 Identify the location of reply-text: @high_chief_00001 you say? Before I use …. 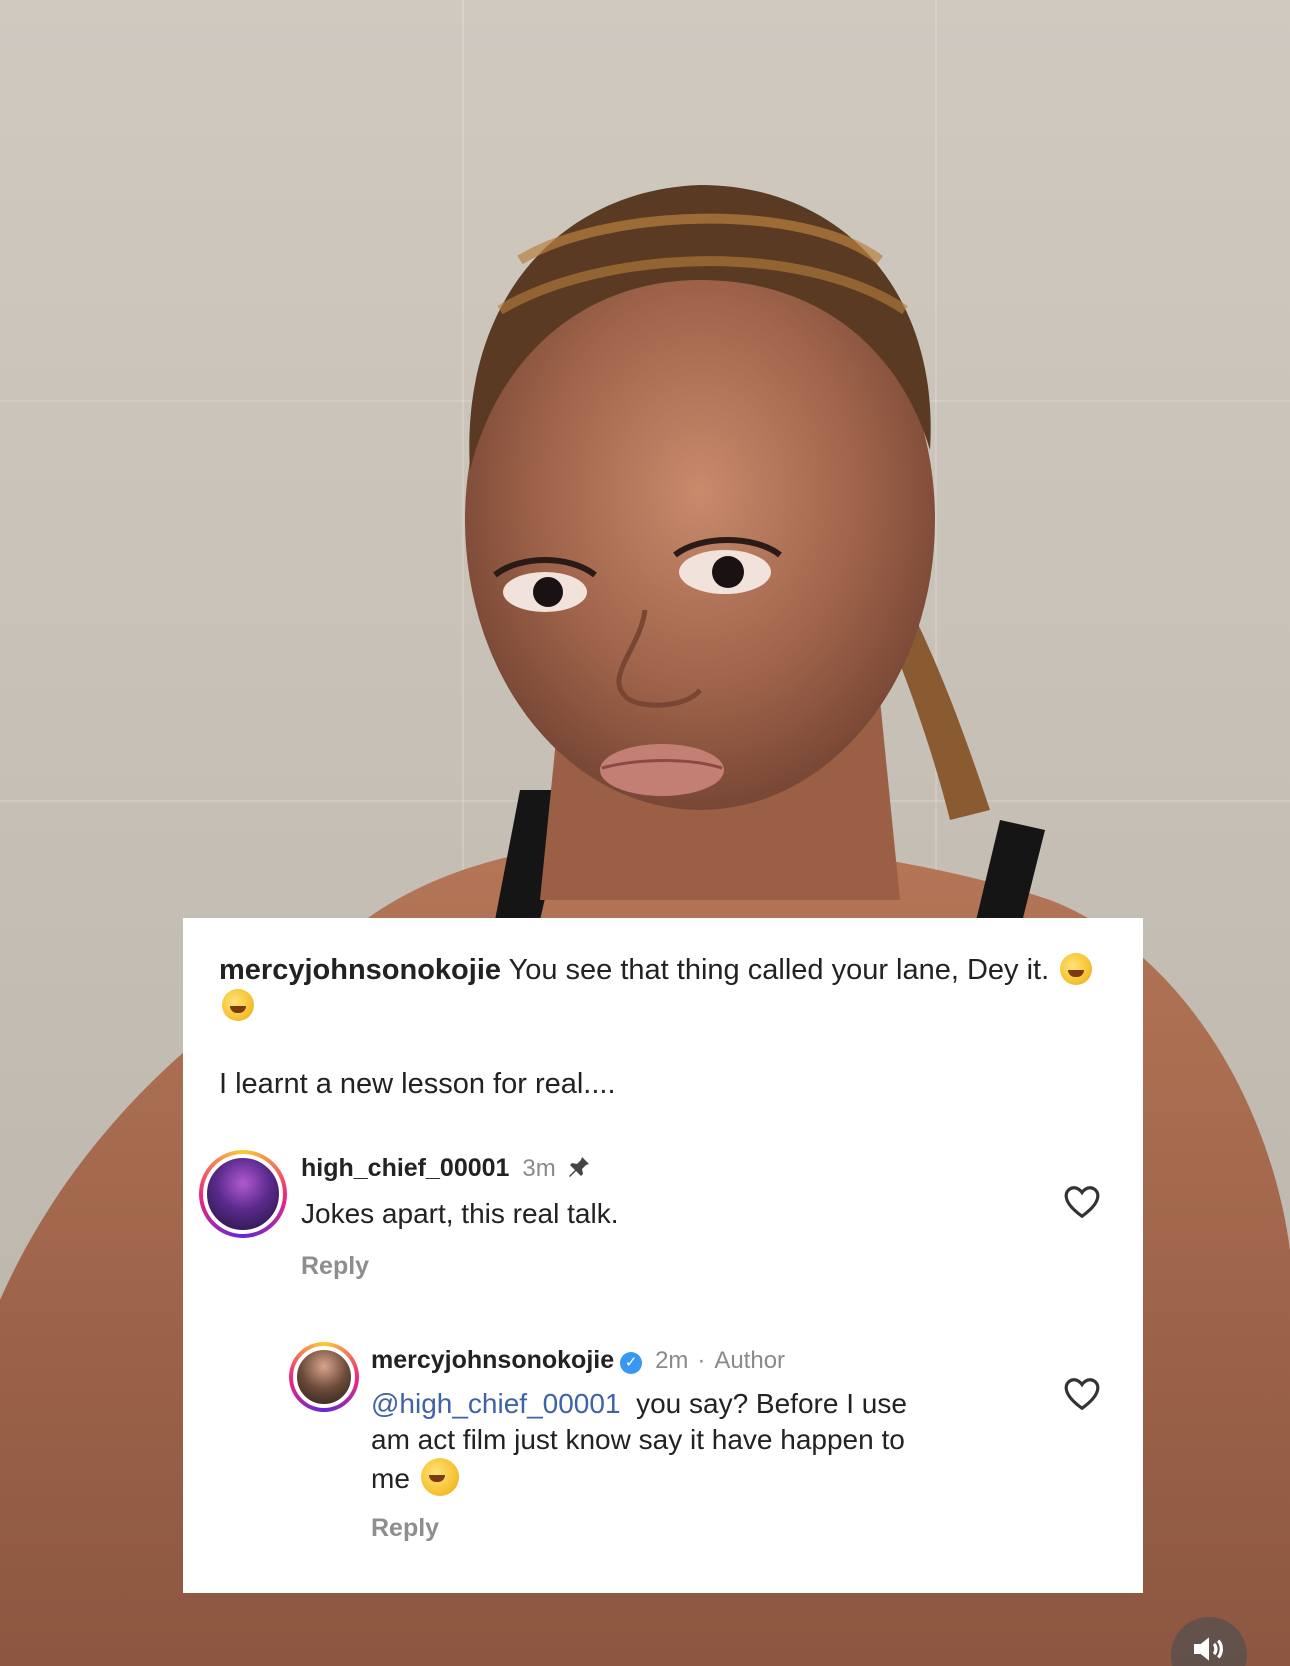
(691, 1441).